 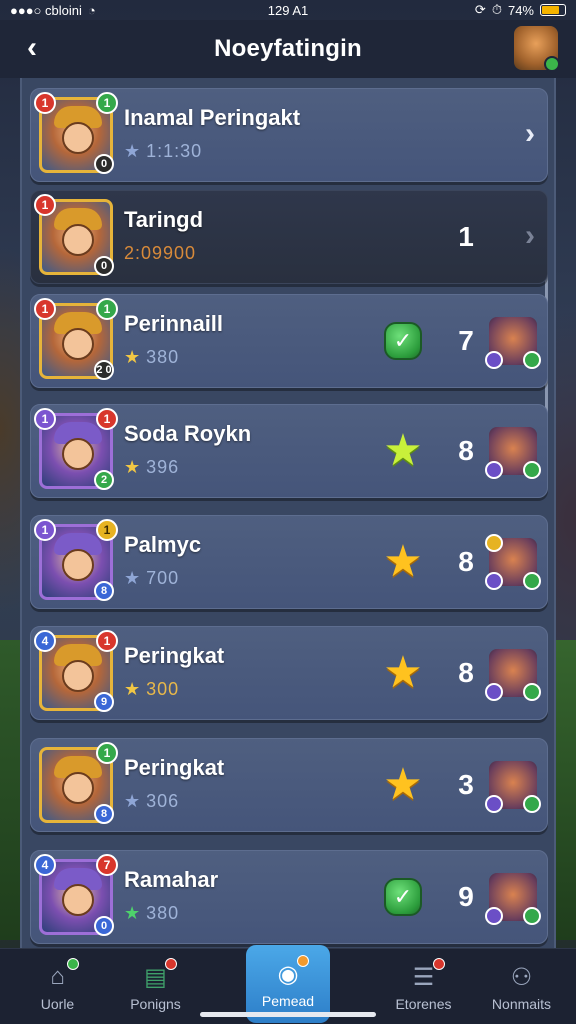 I want to click on status-right: ⟳ ⏱ 74%, so click(x=520, y=10).